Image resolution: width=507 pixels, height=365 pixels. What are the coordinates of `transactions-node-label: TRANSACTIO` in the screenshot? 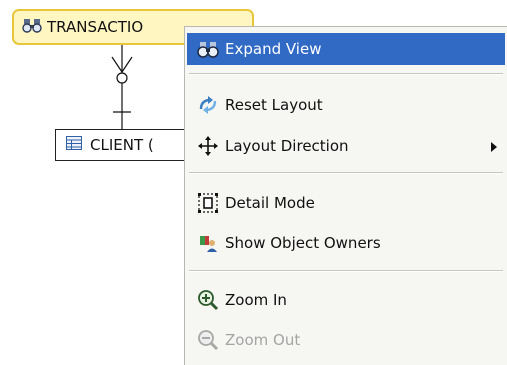 It's located at (95, 27).